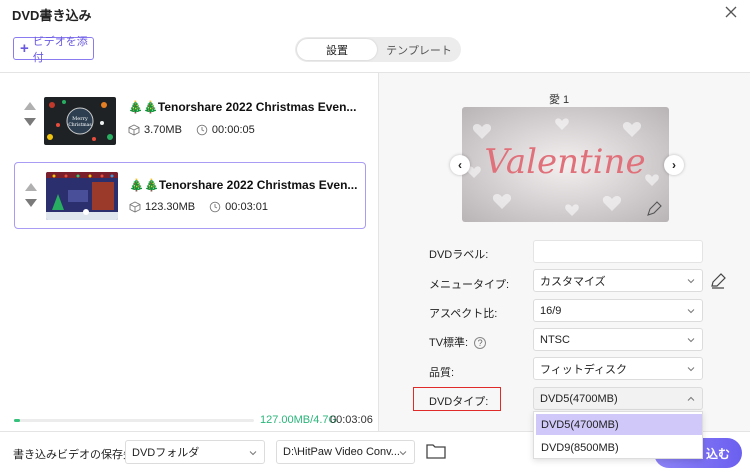 This screenshot has height=472, width=750. I want to click on highlight-annotation-box, so click(457, 399).